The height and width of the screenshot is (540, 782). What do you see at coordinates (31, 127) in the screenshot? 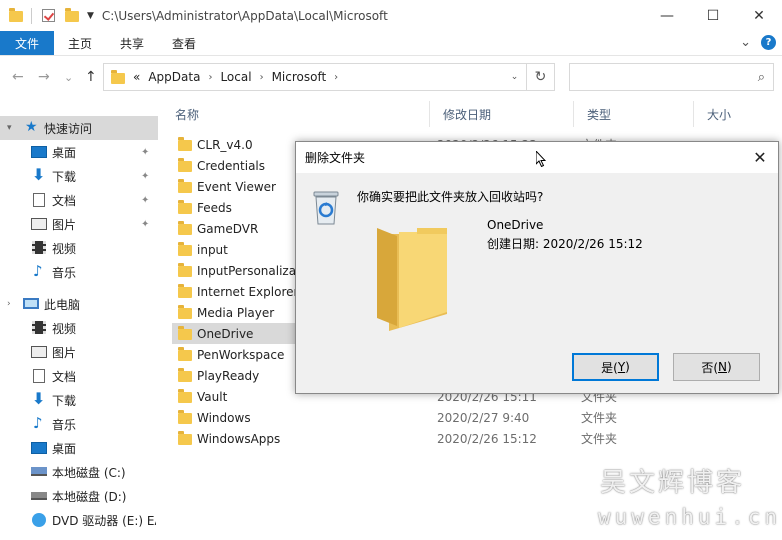
I see `star-icon: ★` at bounding box center [31, 127].